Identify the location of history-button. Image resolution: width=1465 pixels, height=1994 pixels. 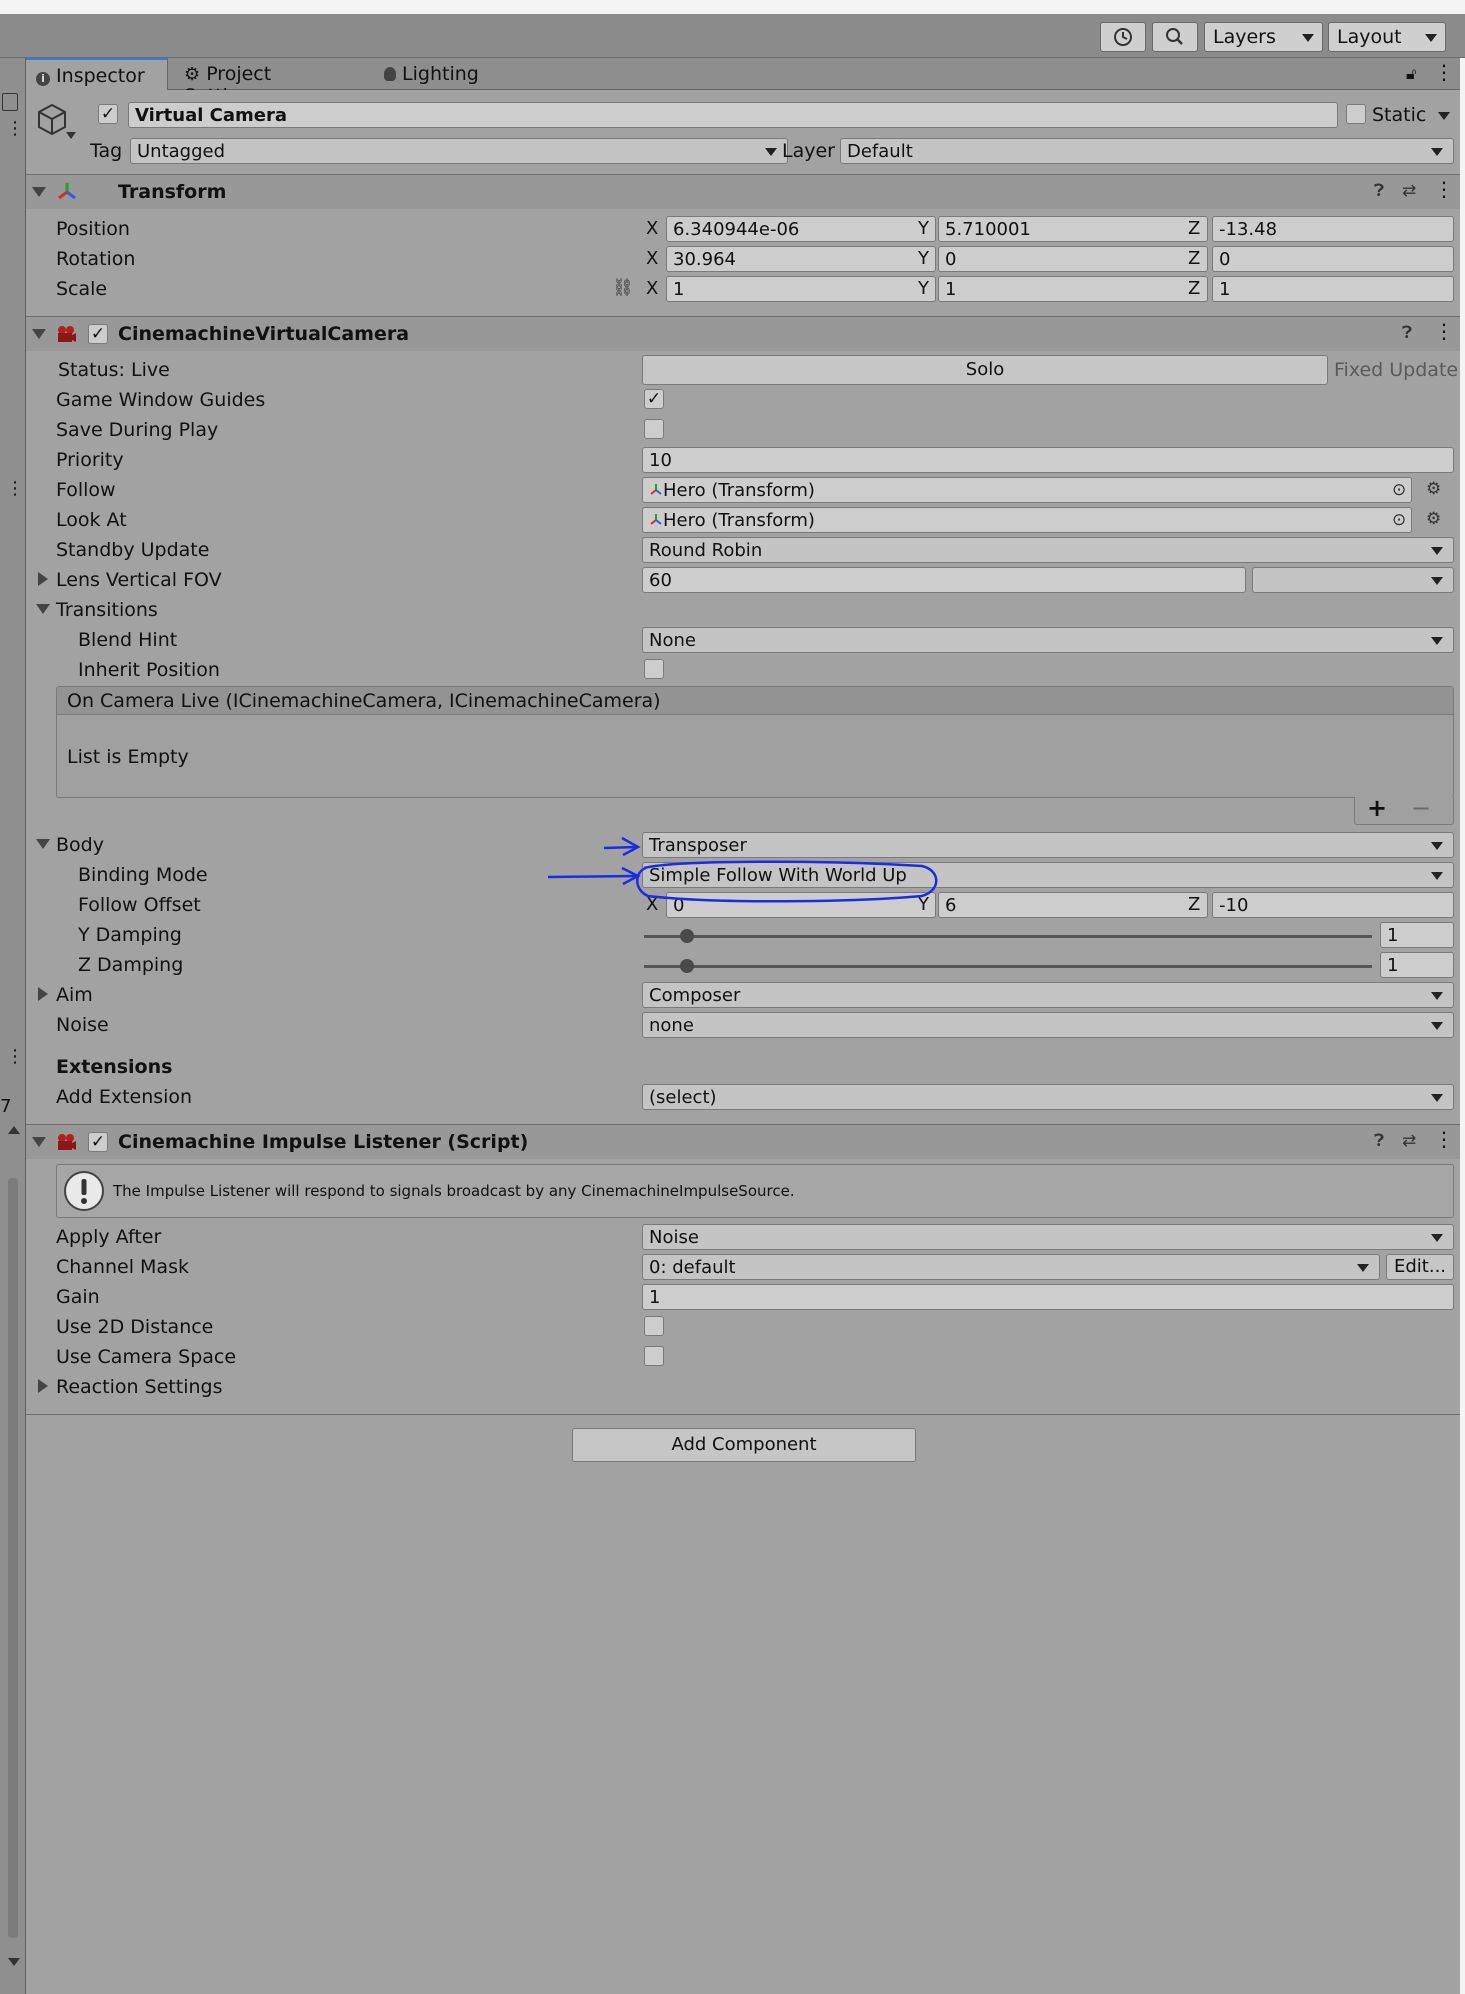
(1123, 37).